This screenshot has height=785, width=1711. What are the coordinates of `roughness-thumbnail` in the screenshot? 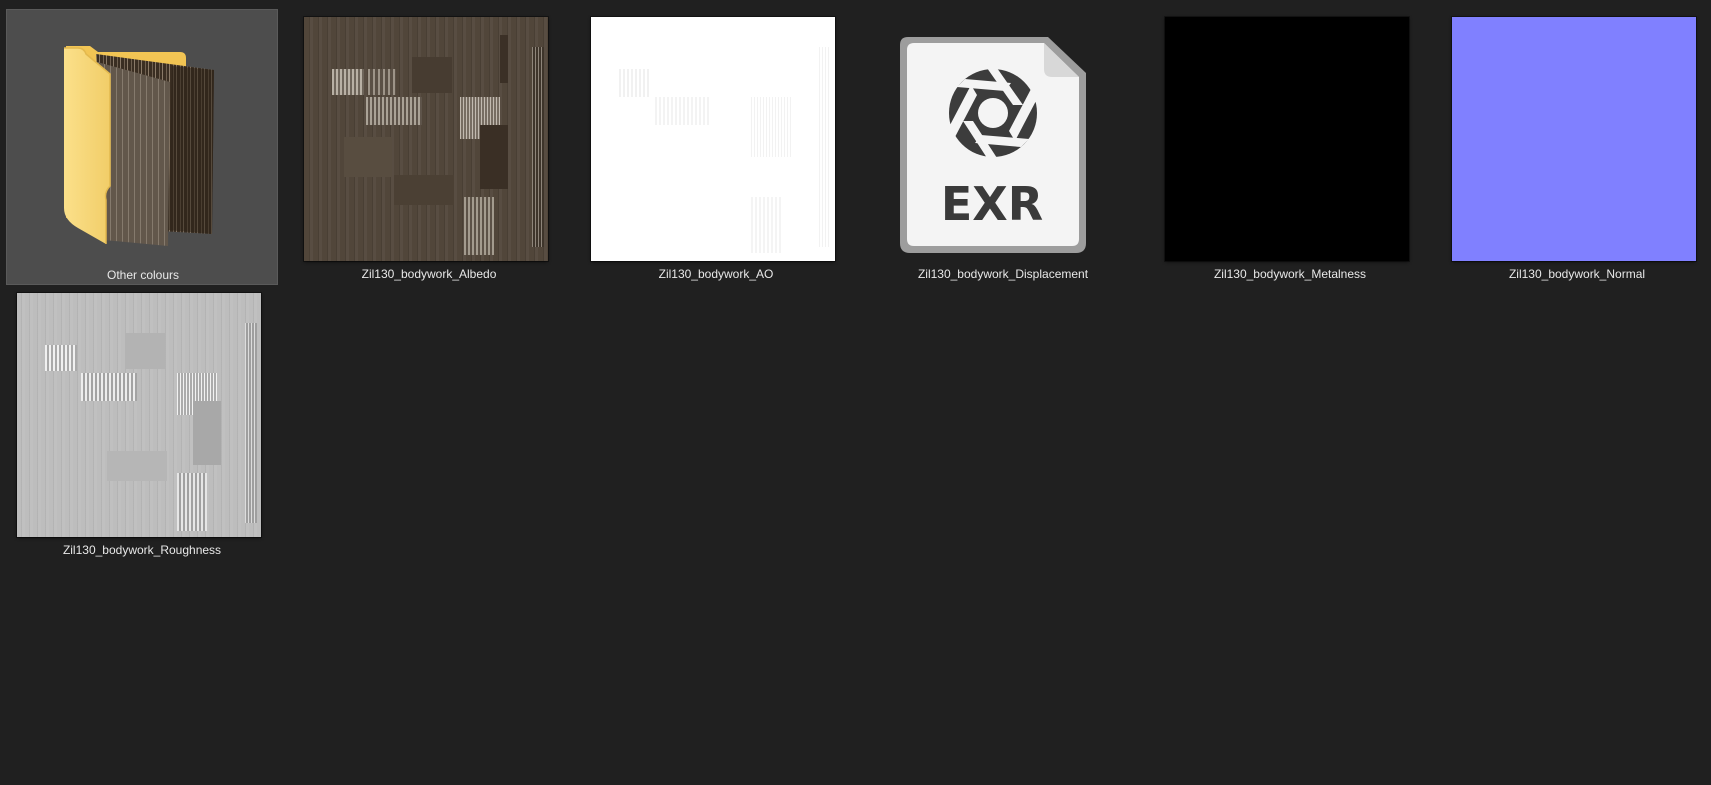 It's located at (139, 415).